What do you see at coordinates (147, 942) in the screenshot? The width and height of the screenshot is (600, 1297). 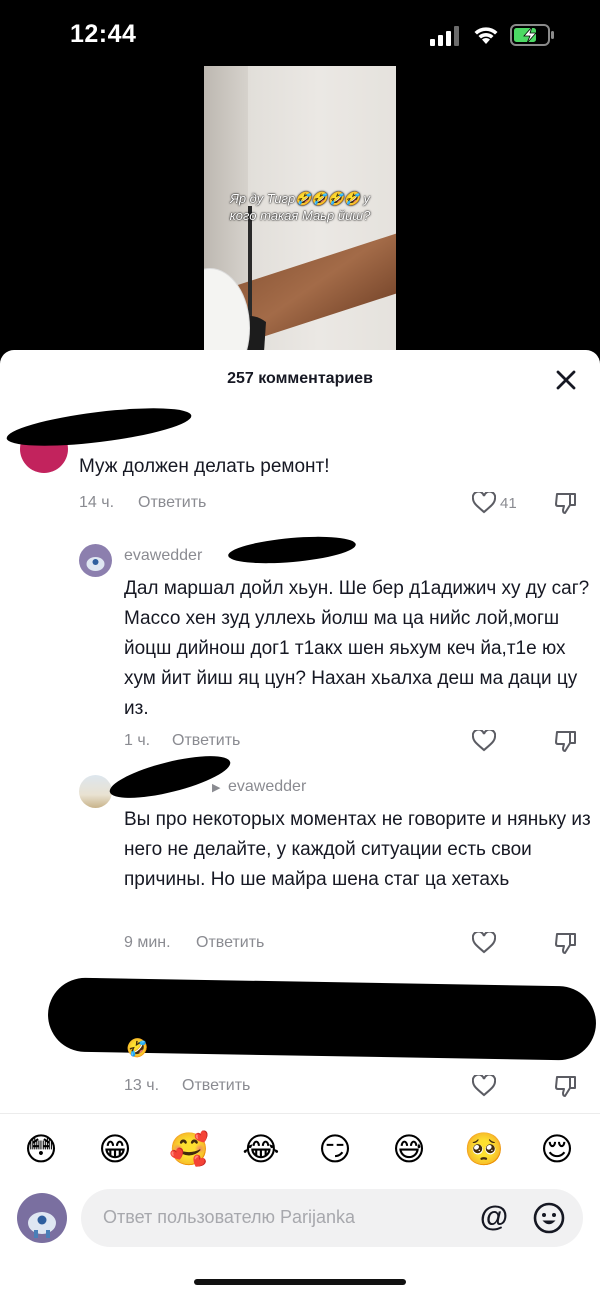 I see `comment-time: 9 мин.` at bounding box center [147, 942].